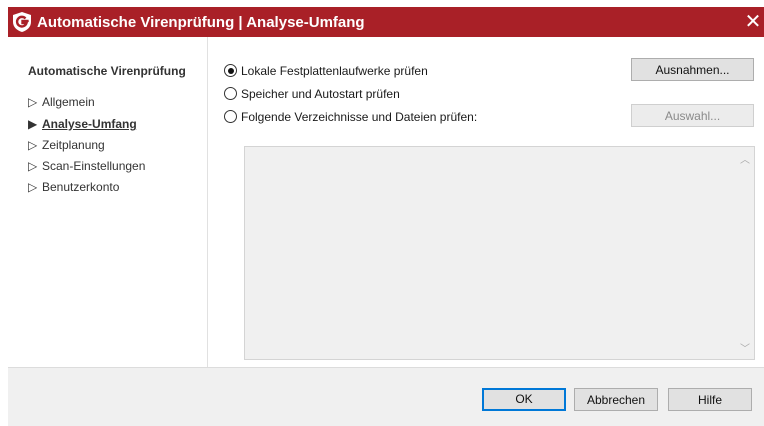 The width and height of the screenshot is (764, 426). Describe the element at coordinates (33, 124) in the screenshot. I see `triangle-right-icon: ▶` at that location.